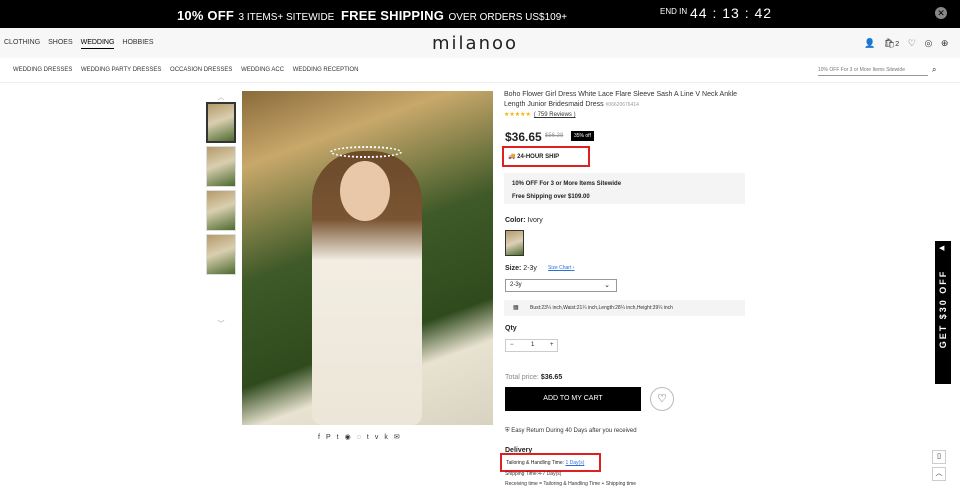  Describe the element at coordinates (622, 105) in the screenshot. I see `product-sku: #06620676414` at that location.